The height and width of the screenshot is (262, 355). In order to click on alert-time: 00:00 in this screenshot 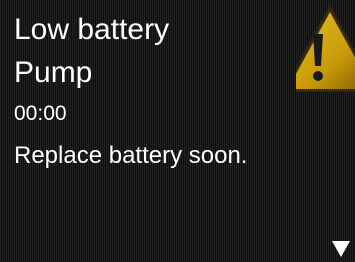, I will do `click(40, 113)`.